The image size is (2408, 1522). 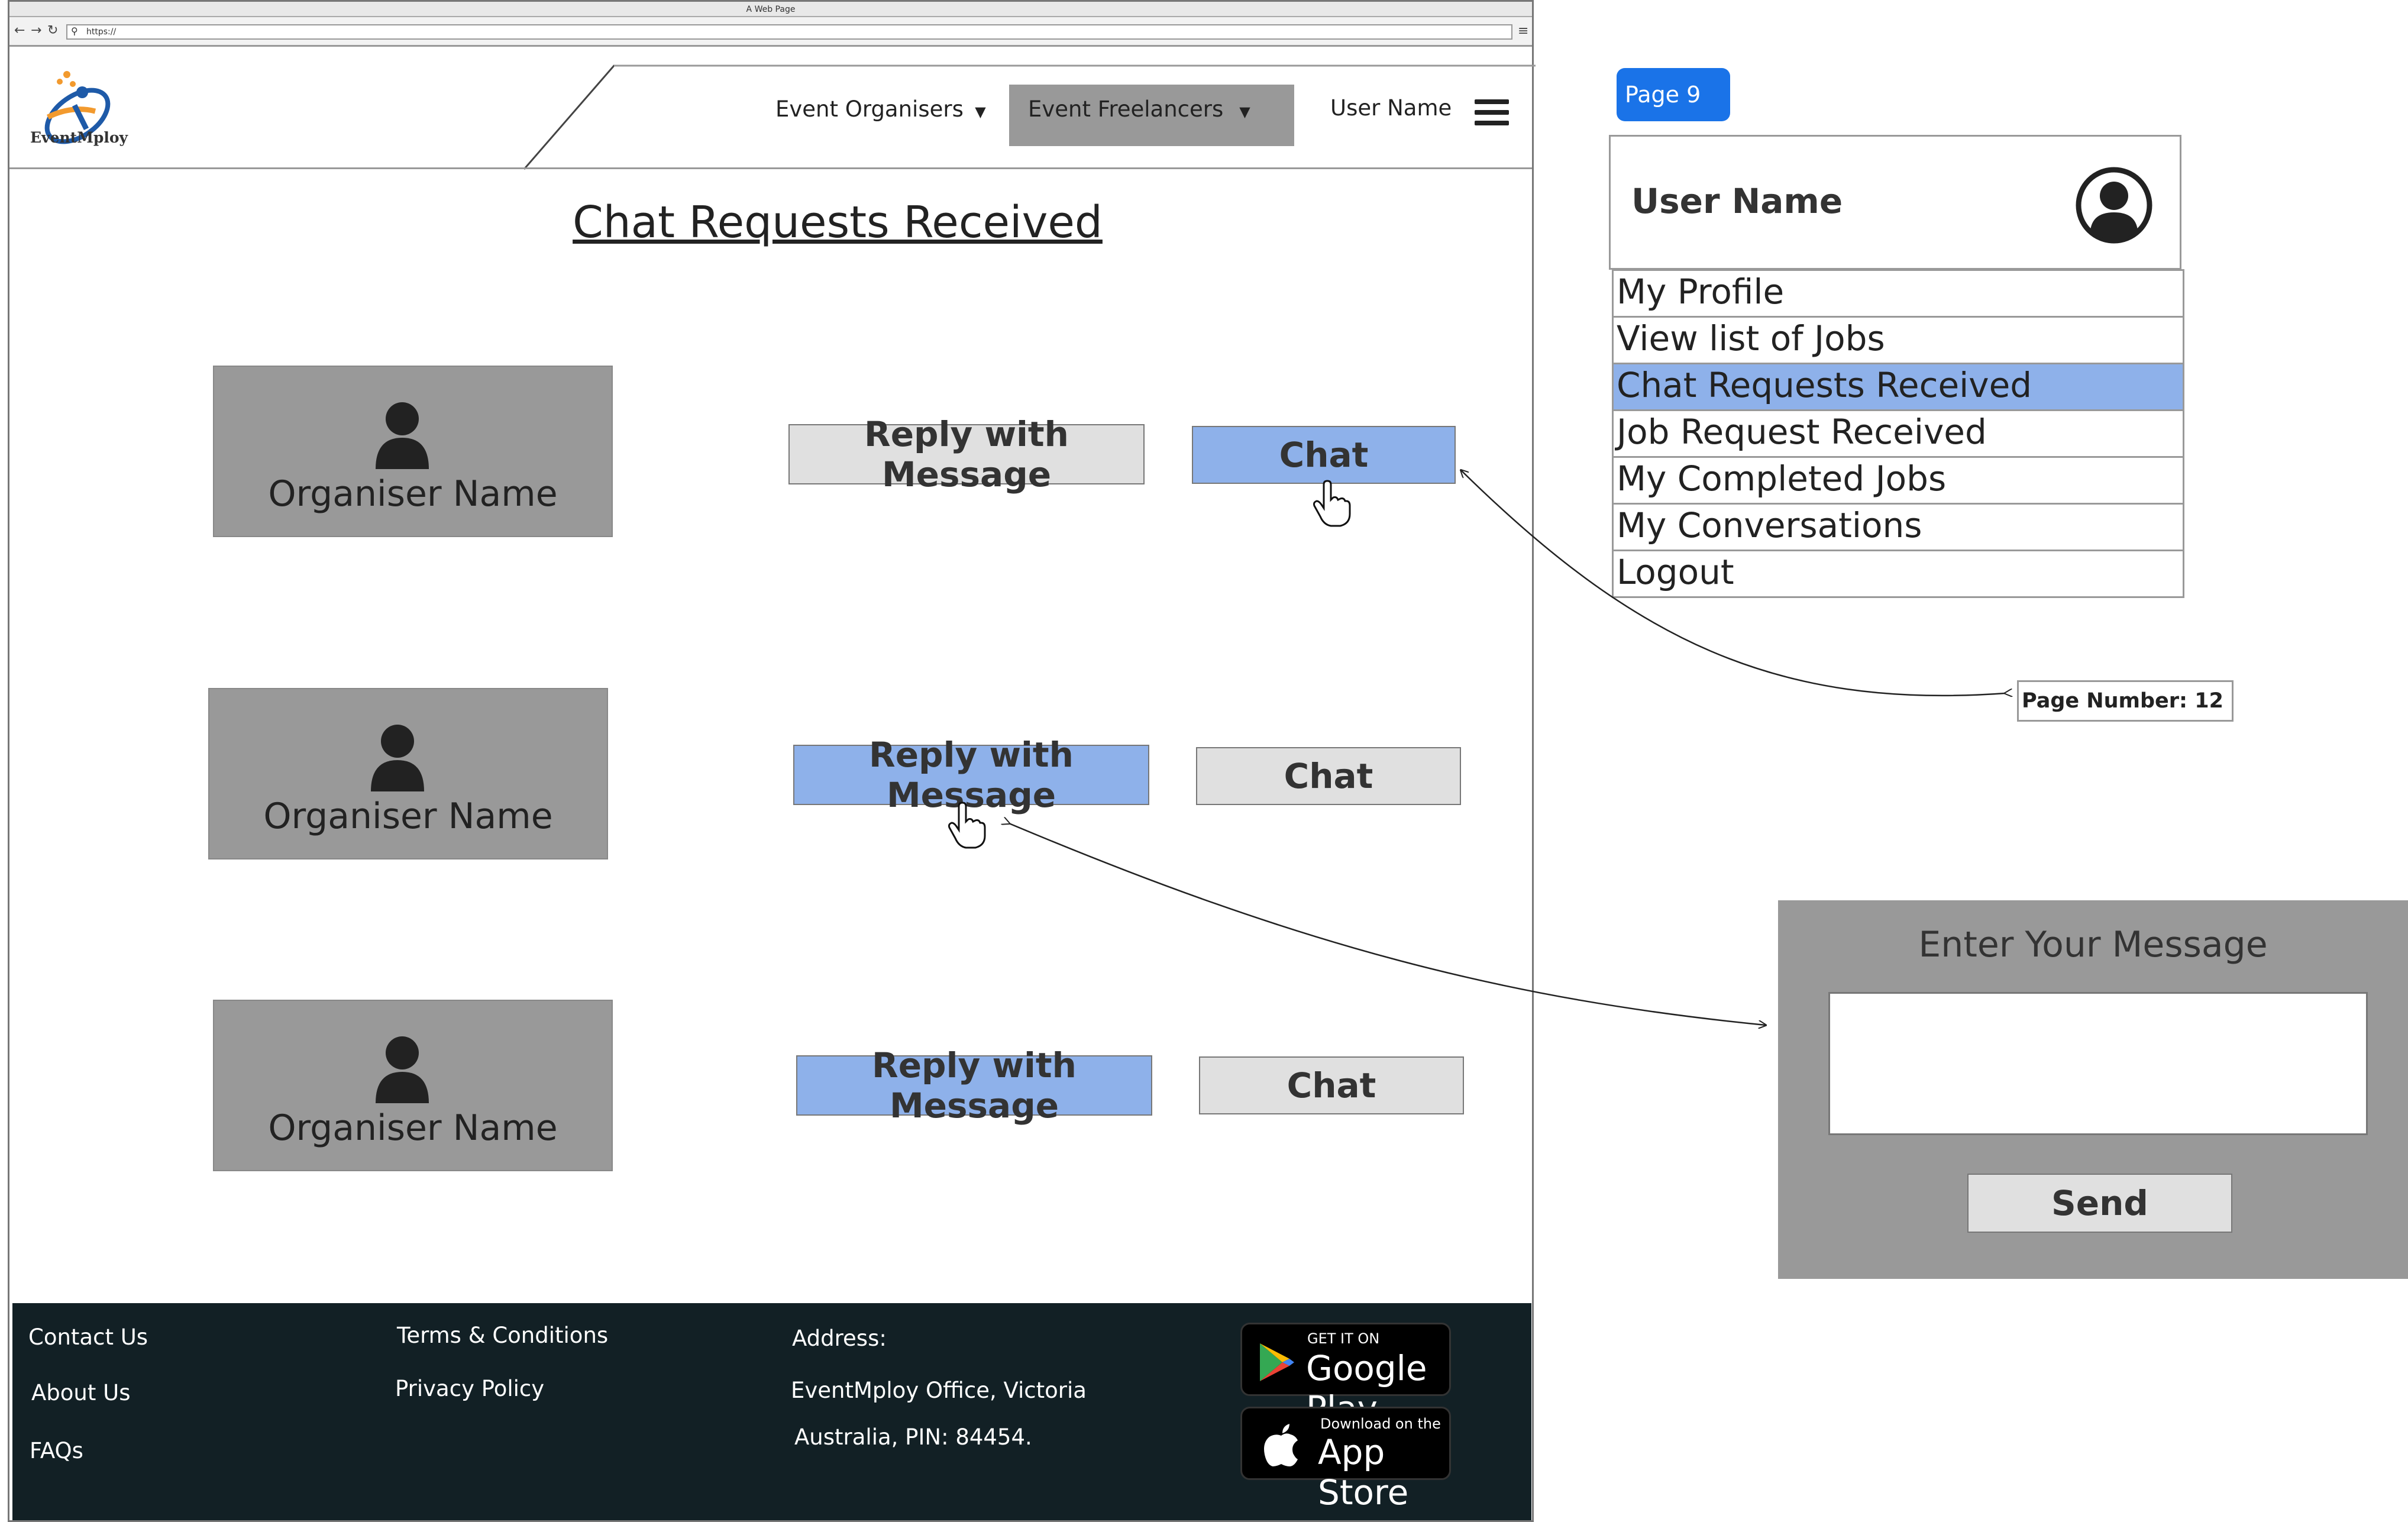 I want to click on reload-icon: ↻, so click(x=52, y=31).